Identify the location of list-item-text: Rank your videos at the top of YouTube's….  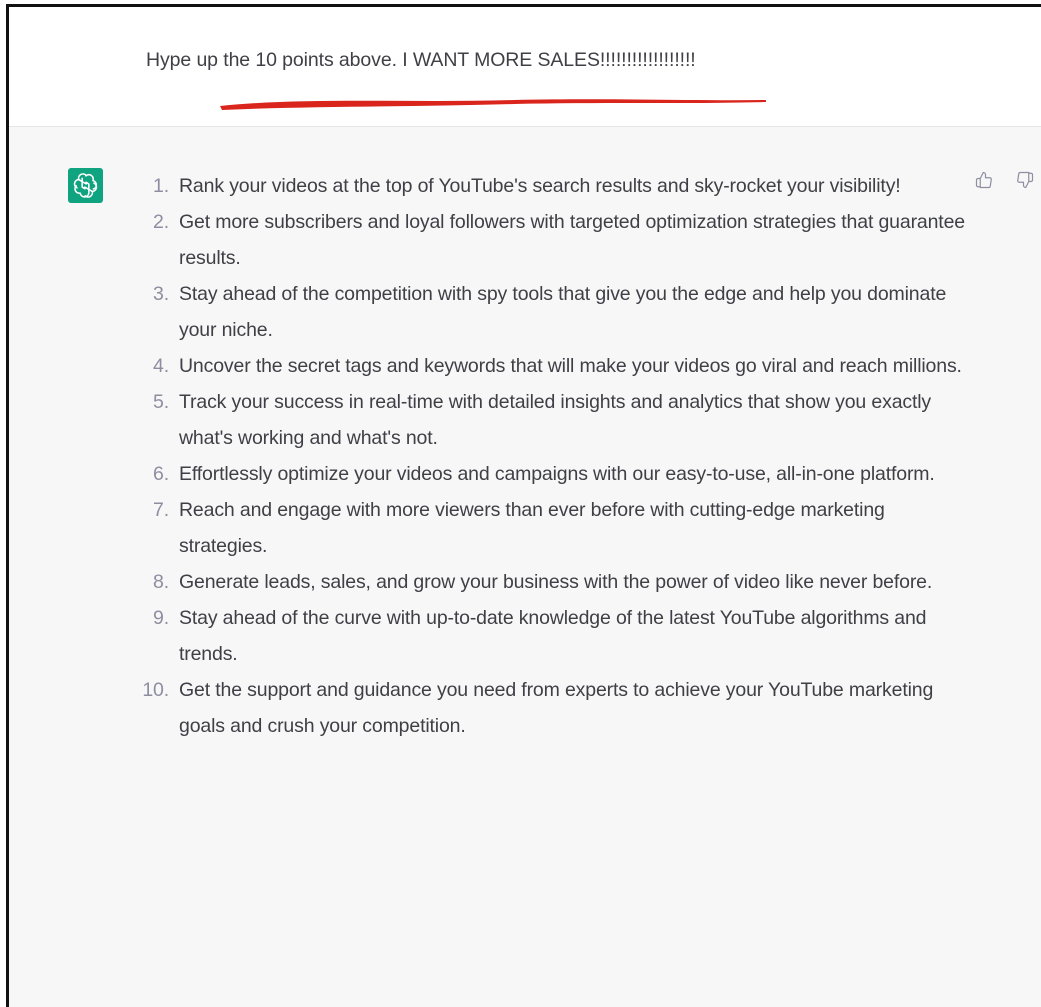
(540, 186).